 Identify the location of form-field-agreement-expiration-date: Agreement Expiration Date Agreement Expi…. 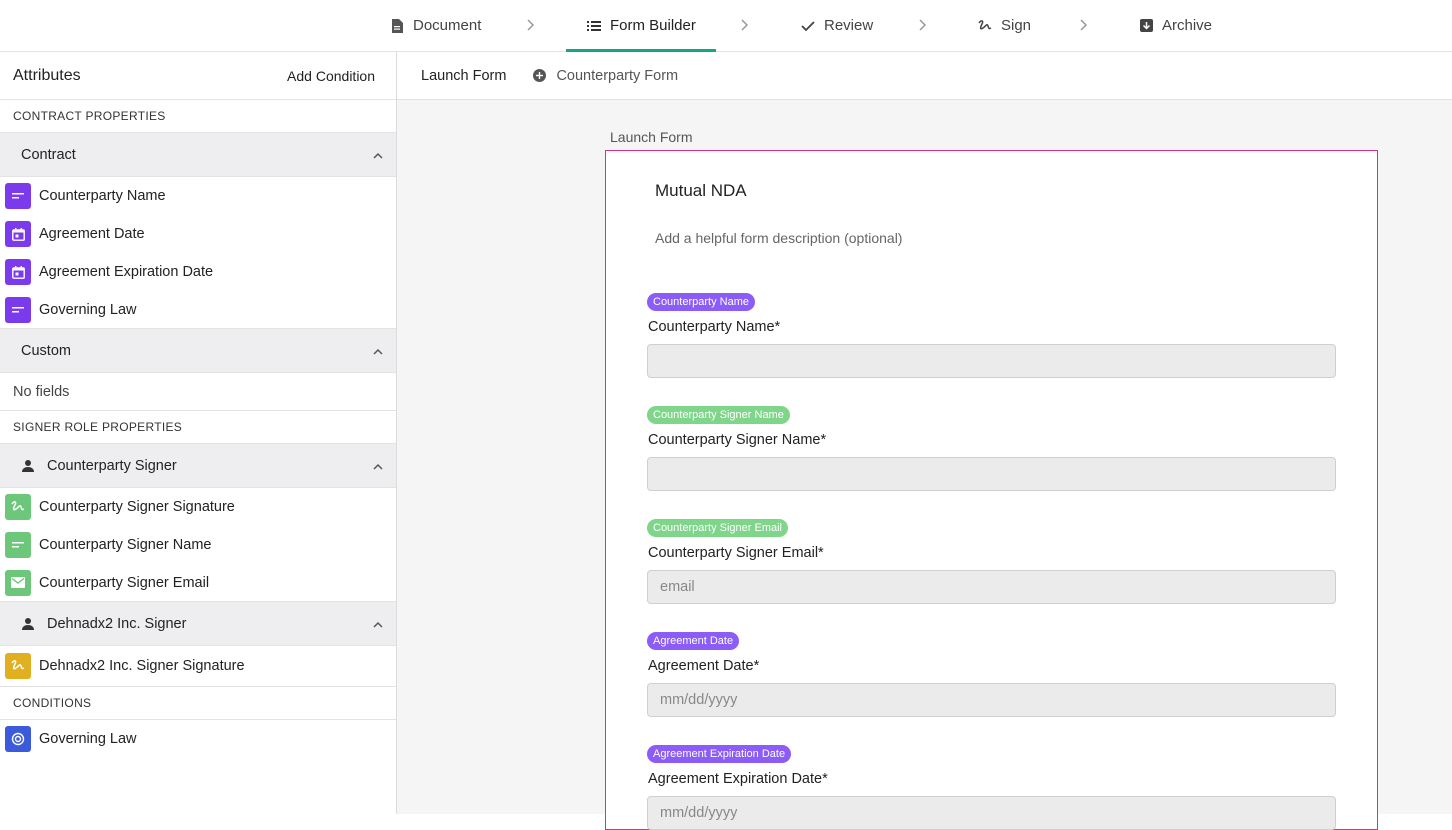
(992, 787).